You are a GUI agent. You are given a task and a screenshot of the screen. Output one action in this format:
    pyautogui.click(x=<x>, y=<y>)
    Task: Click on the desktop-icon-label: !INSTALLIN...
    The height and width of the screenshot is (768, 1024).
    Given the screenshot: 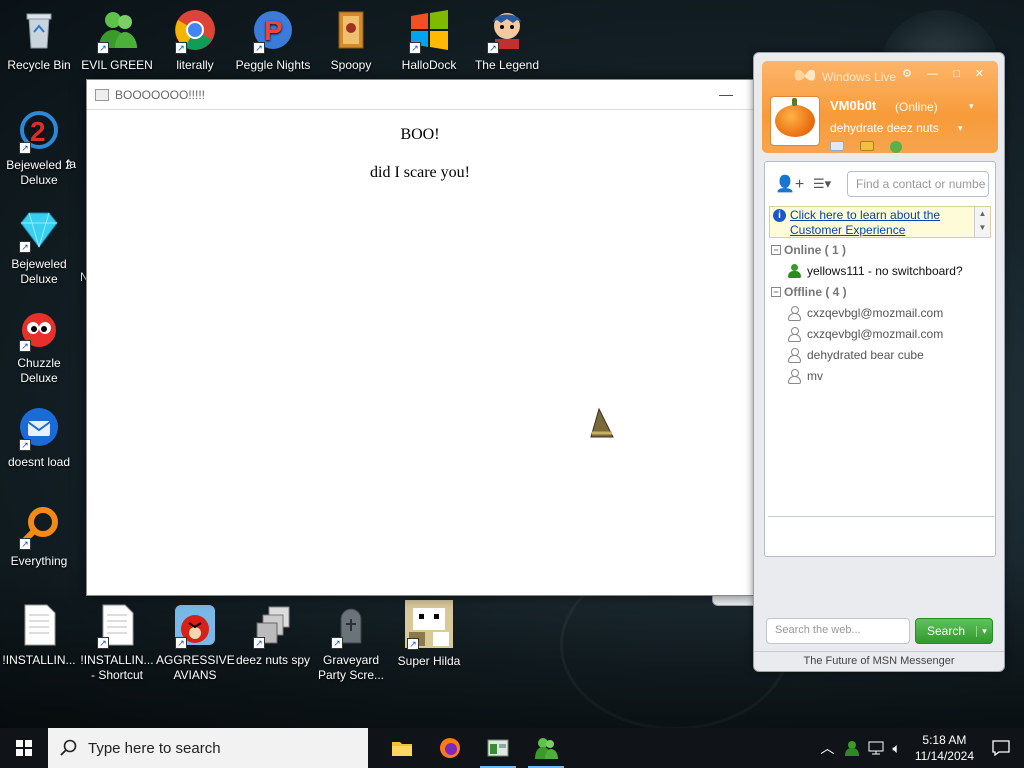 What is the action you would take?
    pyautogui.click(x=39, y=660)
    